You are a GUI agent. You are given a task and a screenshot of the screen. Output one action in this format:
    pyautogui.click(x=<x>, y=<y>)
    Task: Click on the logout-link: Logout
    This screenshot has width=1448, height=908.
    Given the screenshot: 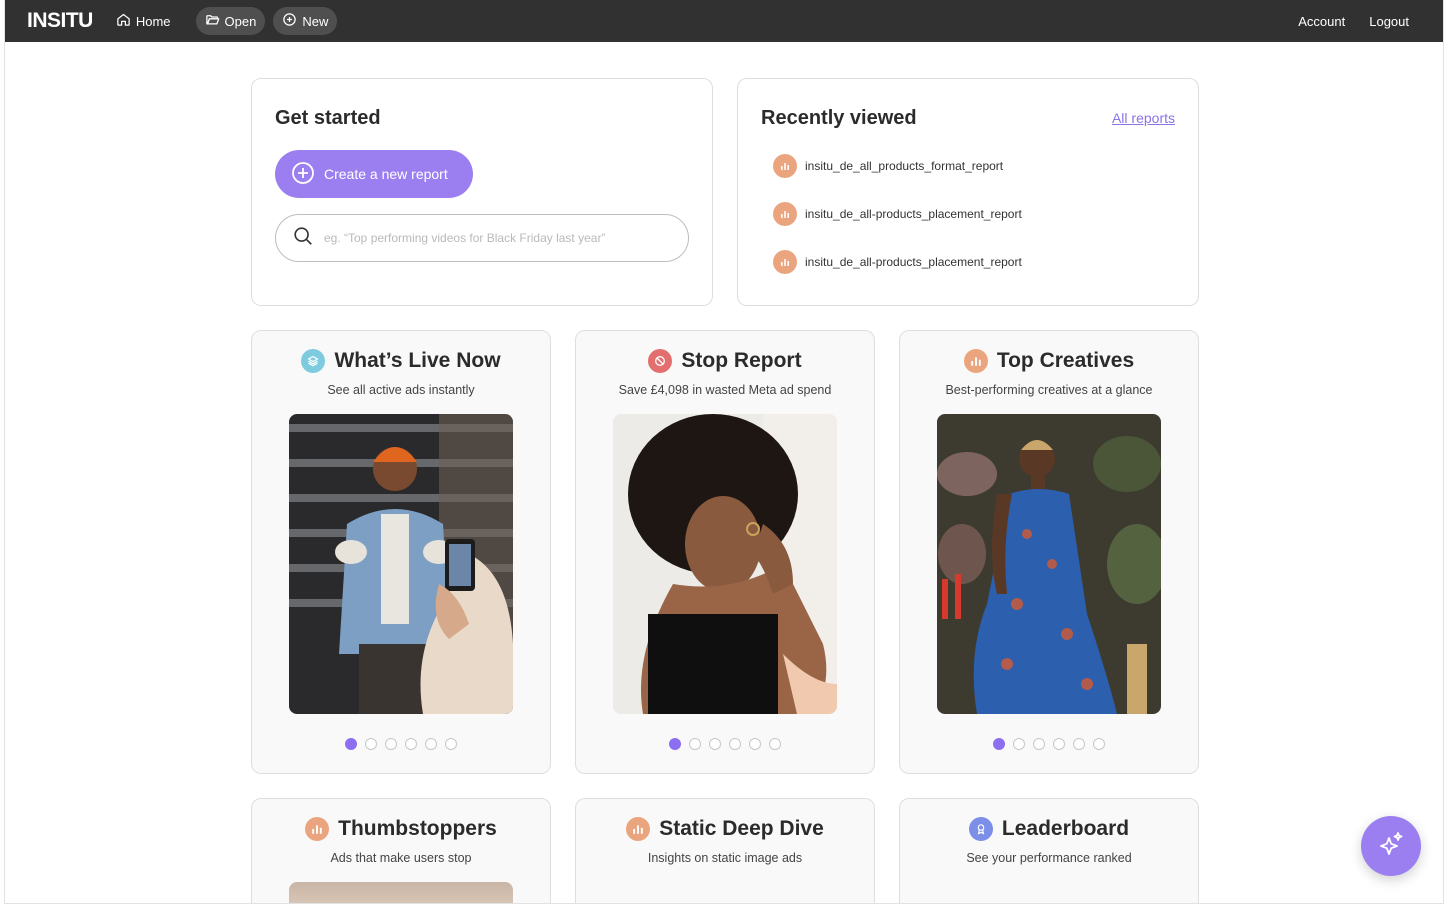 What is the action you would take?
    pyautogui.click(x=1389, y=21)
    